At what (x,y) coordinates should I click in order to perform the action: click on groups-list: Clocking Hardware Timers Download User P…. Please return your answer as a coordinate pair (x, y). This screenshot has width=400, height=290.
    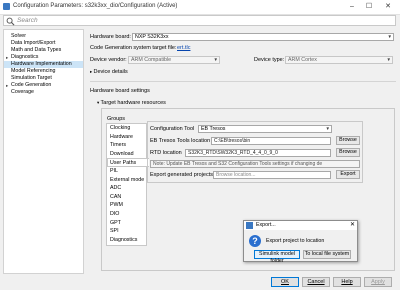
    Looking at the image, I should click on (127, 184).